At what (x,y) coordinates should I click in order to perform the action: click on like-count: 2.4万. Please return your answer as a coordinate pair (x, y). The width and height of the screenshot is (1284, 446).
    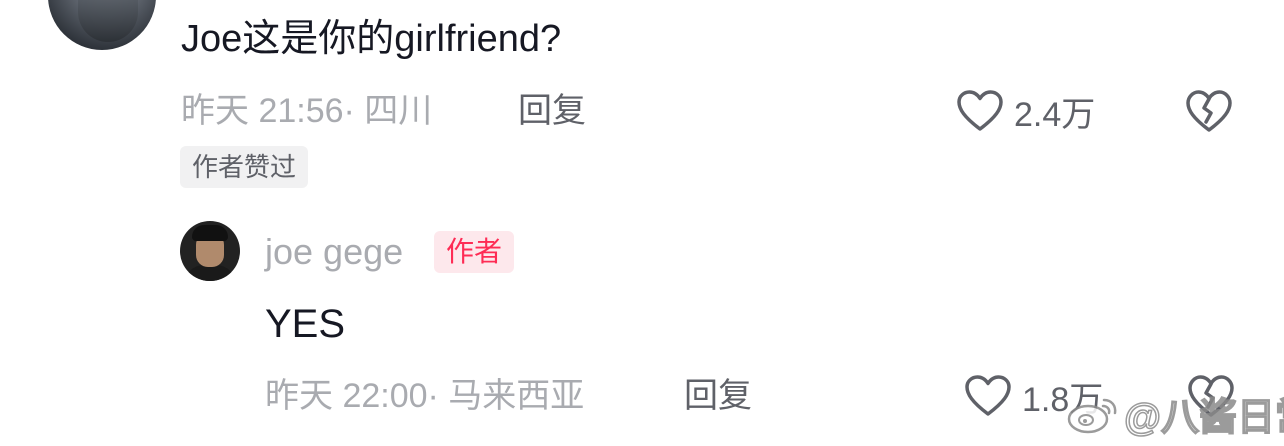
    Looking at the image, I should click on (1055, 114).